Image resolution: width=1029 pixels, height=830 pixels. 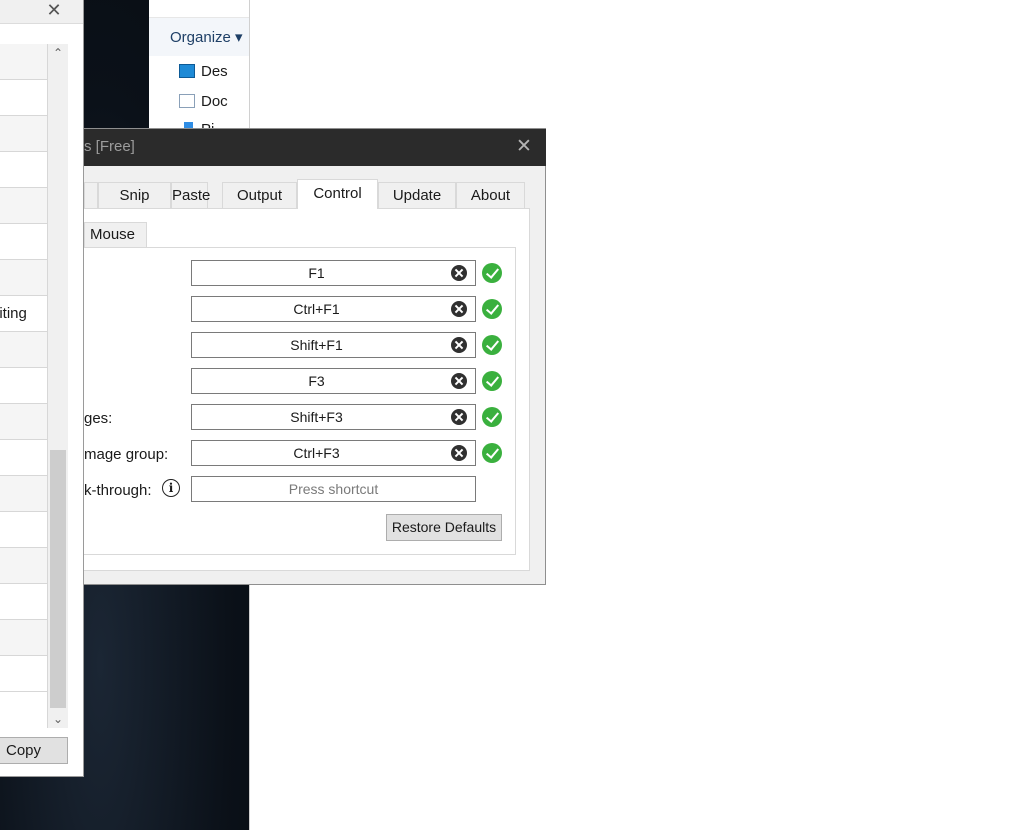 I want to click on nav-item-desktop: Des, so click(x=203, y=71).